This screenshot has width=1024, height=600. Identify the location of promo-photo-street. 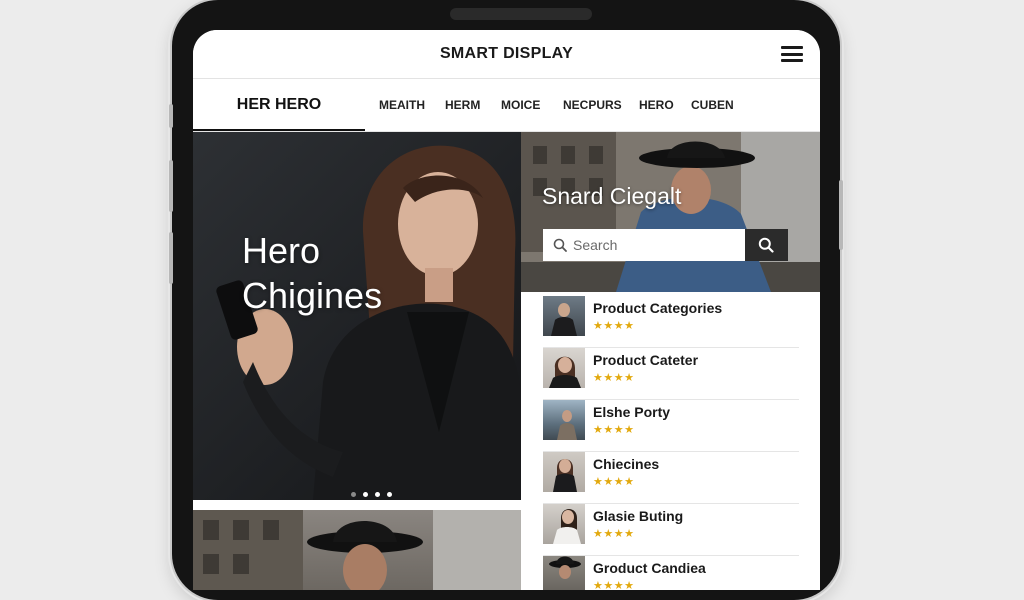
(670, 212).